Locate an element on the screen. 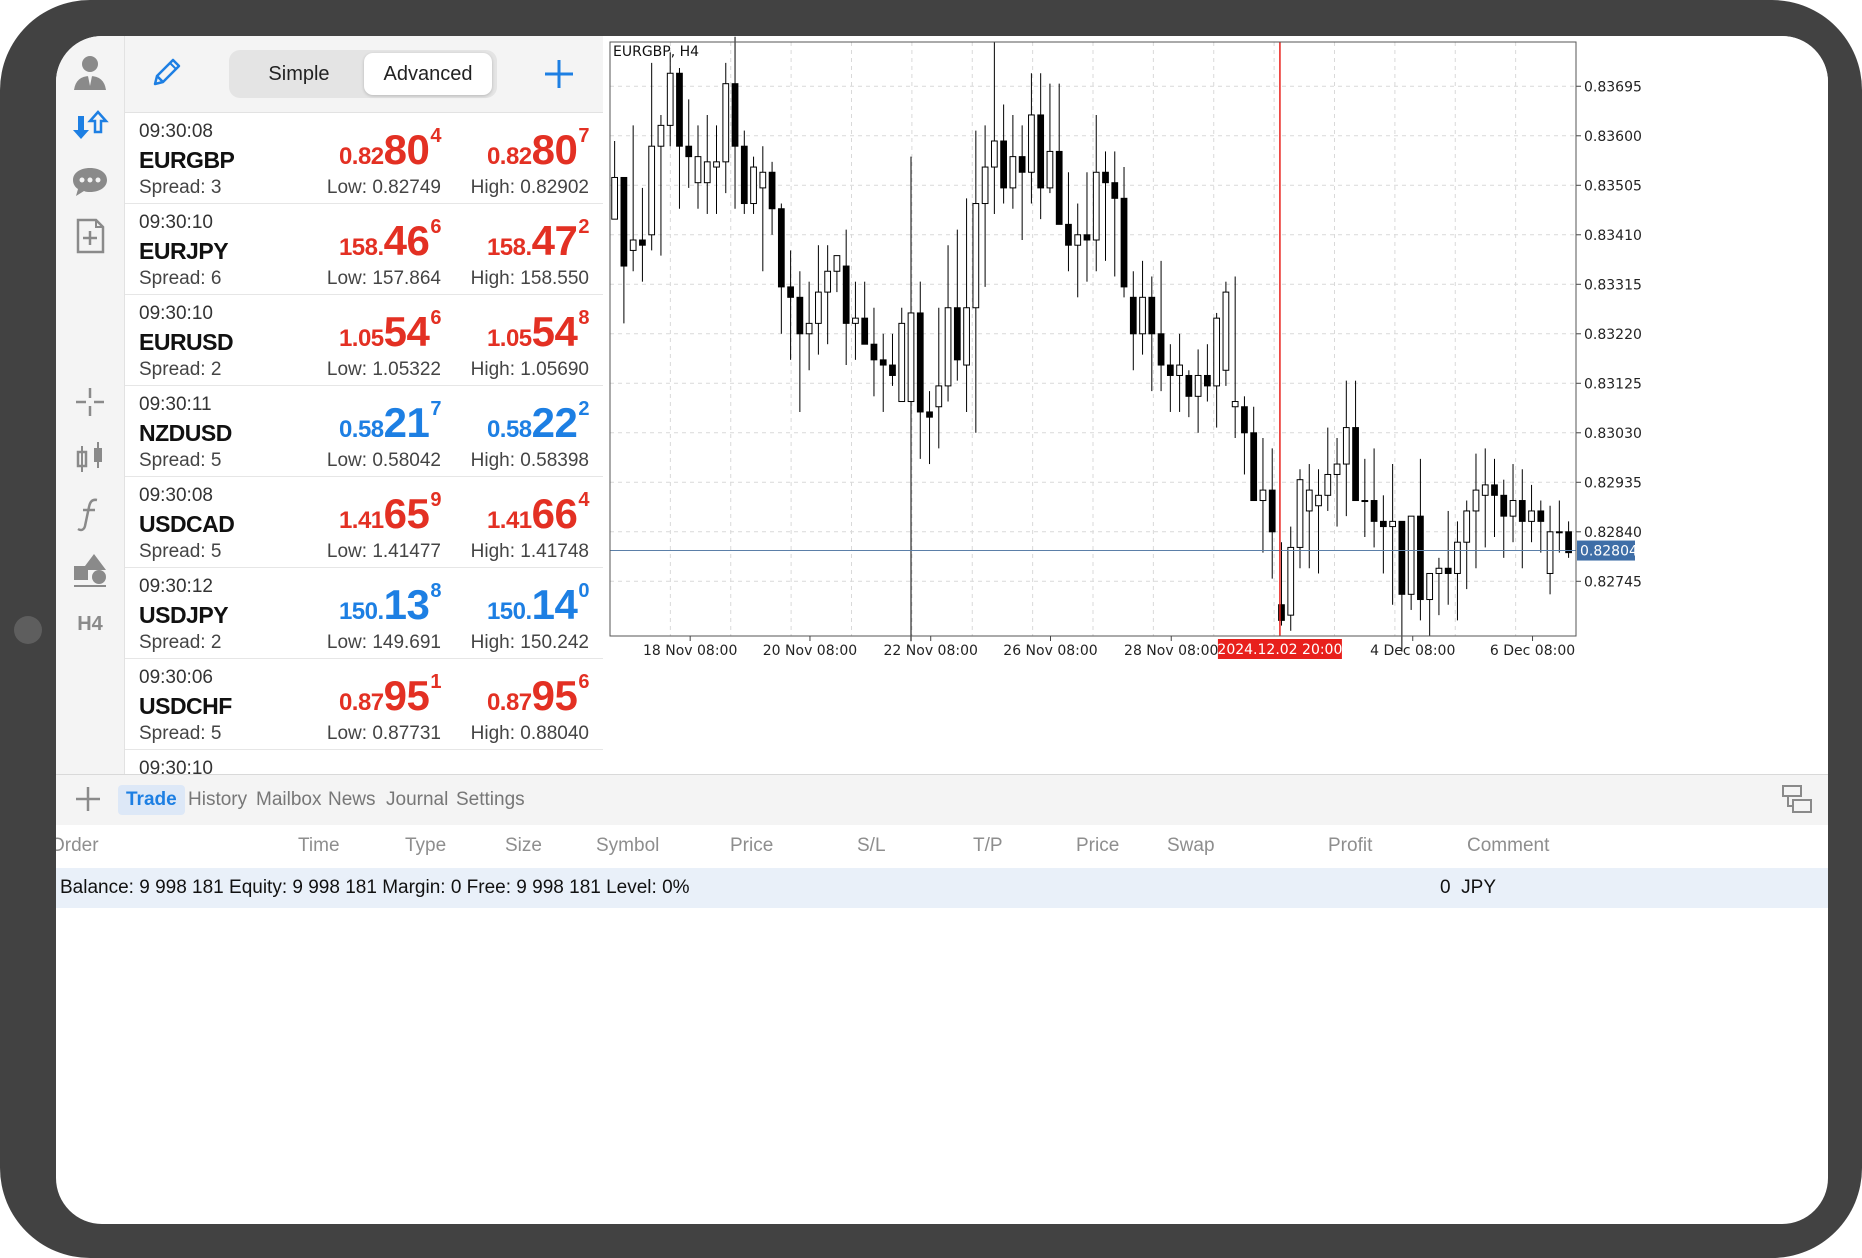 This screenshot has height=1258, width=1862. ask-price is located at coordinates (588, 768).